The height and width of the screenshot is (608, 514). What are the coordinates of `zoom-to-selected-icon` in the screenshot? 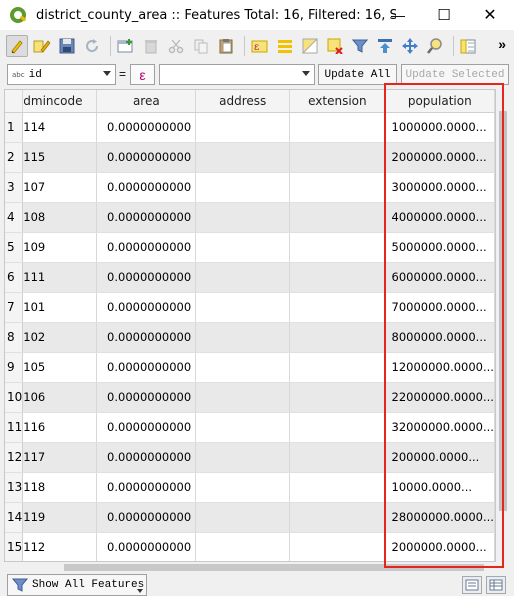 It's located at (435, 46).